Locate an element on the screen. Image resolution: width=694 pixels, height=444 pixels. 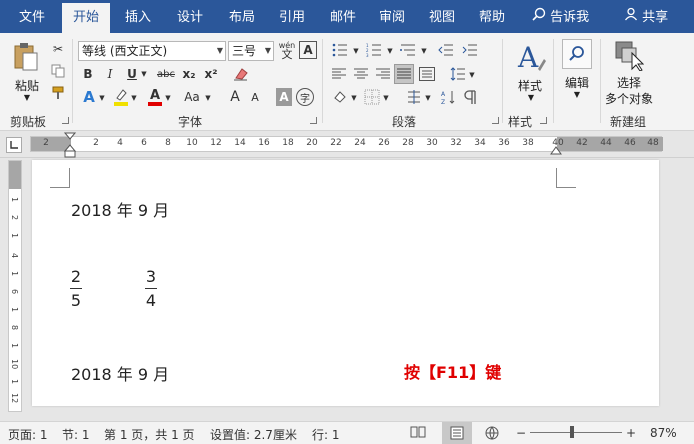
status-section: 节: 1 is located at coordinates (76, 434).